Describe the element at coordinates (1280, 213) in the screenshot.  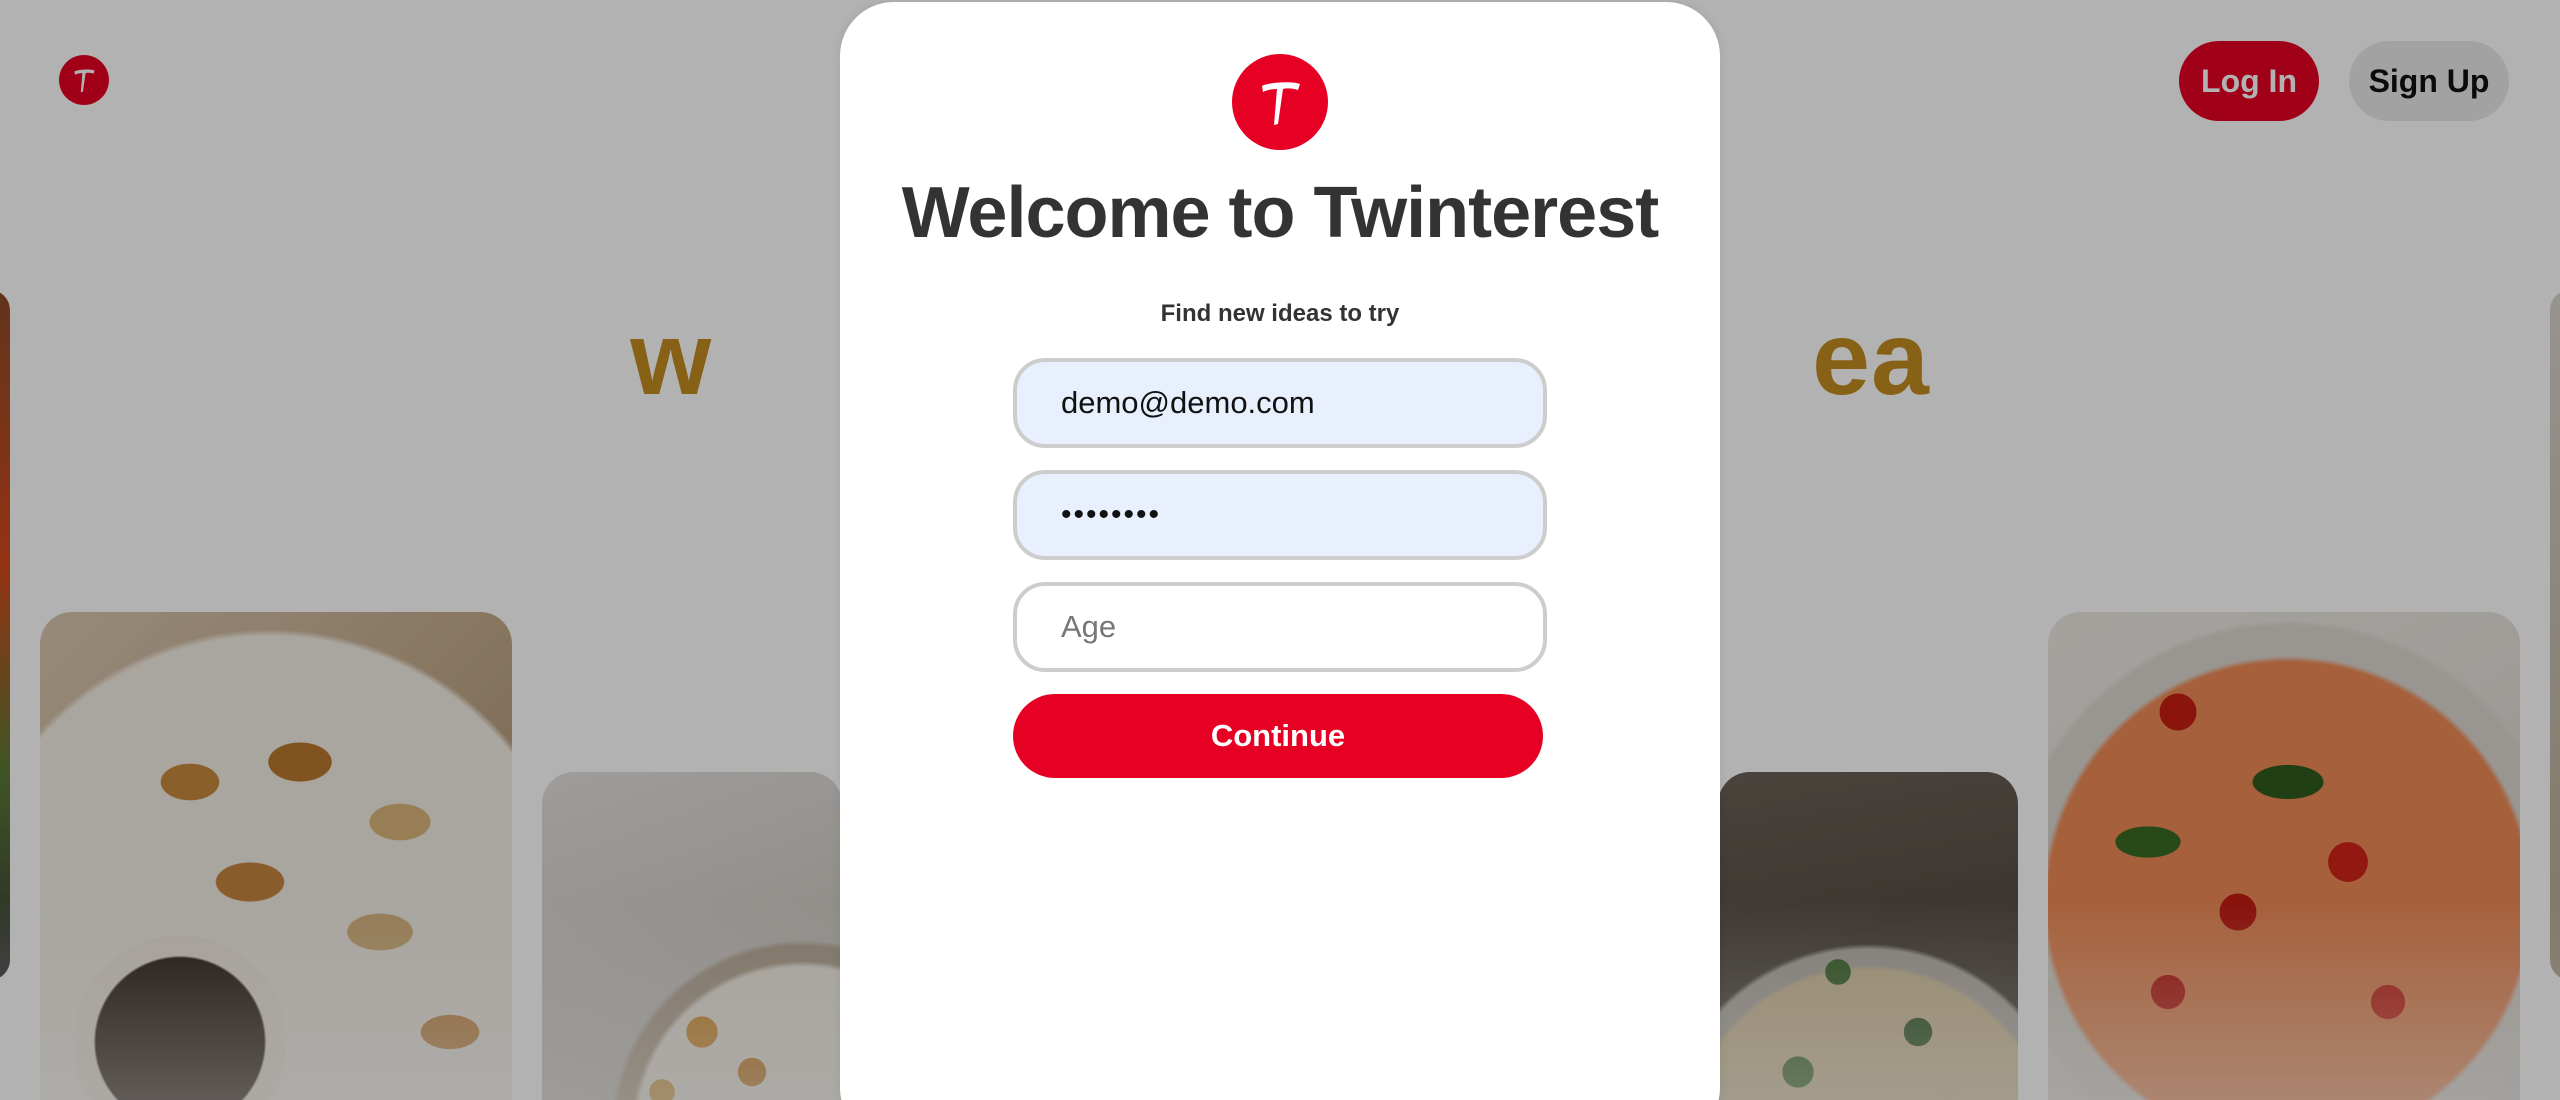
I see `modal-title: Welcome to Twinterest` at that location.